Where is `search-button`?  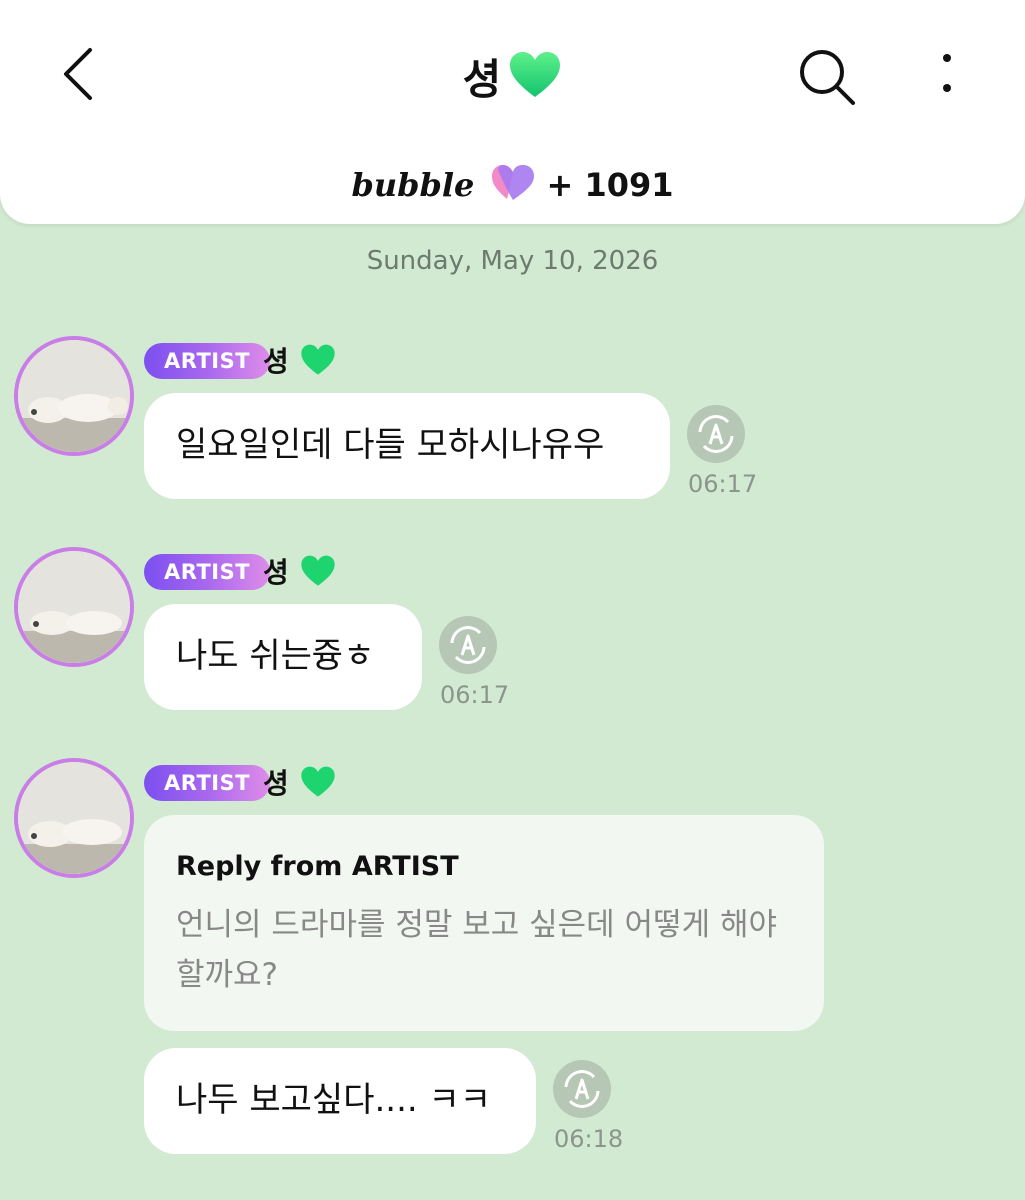
search-button is located at coordinates (827, 77).